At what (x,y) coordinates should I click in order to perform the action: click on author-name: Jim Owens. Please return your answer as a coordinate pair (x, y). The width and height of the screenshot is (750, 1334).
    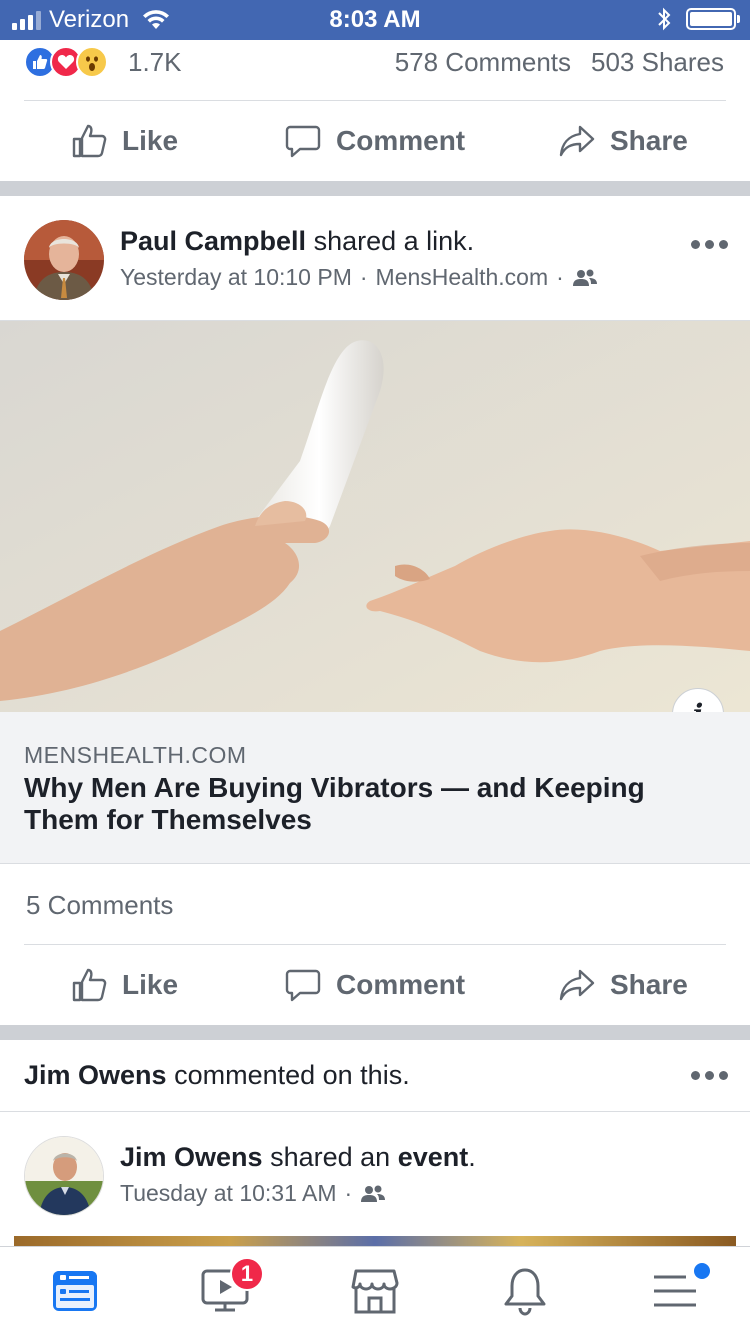
    Looking at the image, I should click on (191, 1157).